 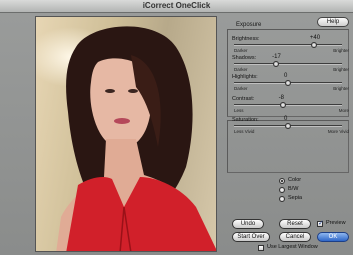 I want to click on title-bar: iCorrect OneClick, so click(x=176, y=6).